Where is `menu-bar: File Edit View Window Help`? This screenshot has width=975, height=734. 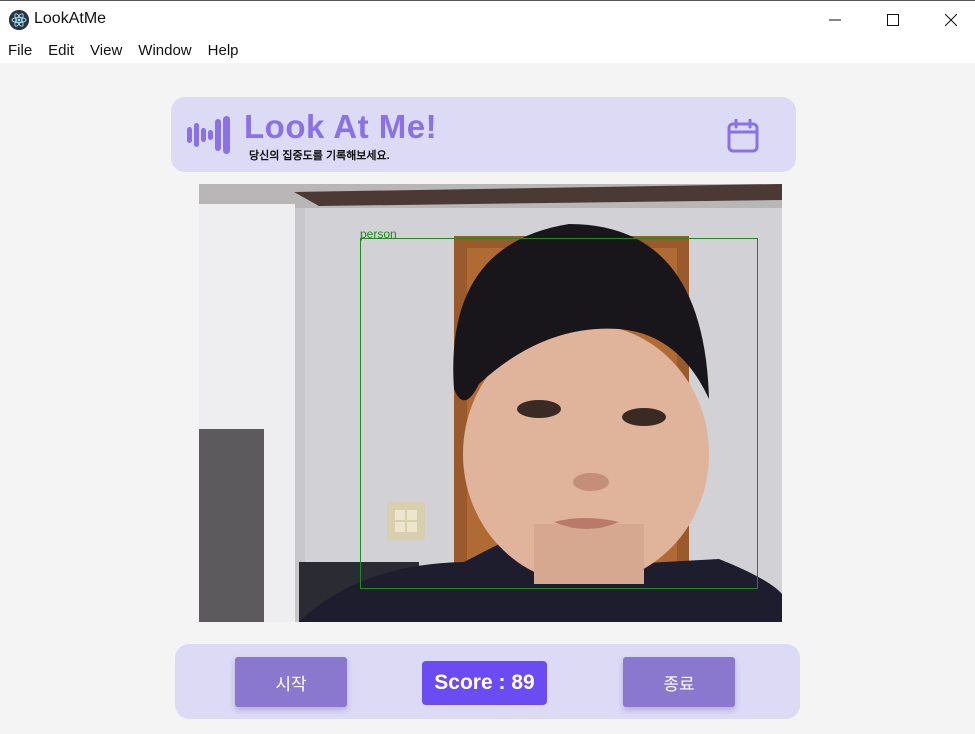 menu-bar: File Edit View Window Help is located at coordinates (487, 50).